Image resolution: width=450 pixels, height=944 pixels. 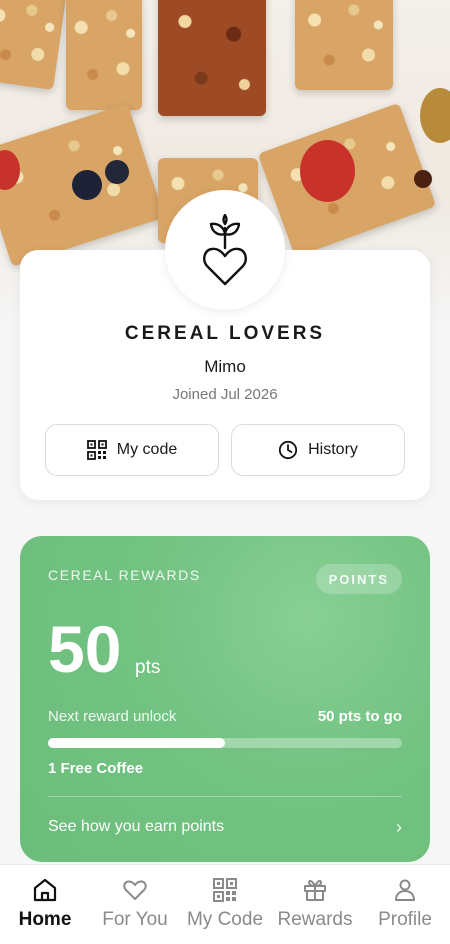 I want to click on earn-points-link: See how you earn points ›, so click(x=225, y=827).